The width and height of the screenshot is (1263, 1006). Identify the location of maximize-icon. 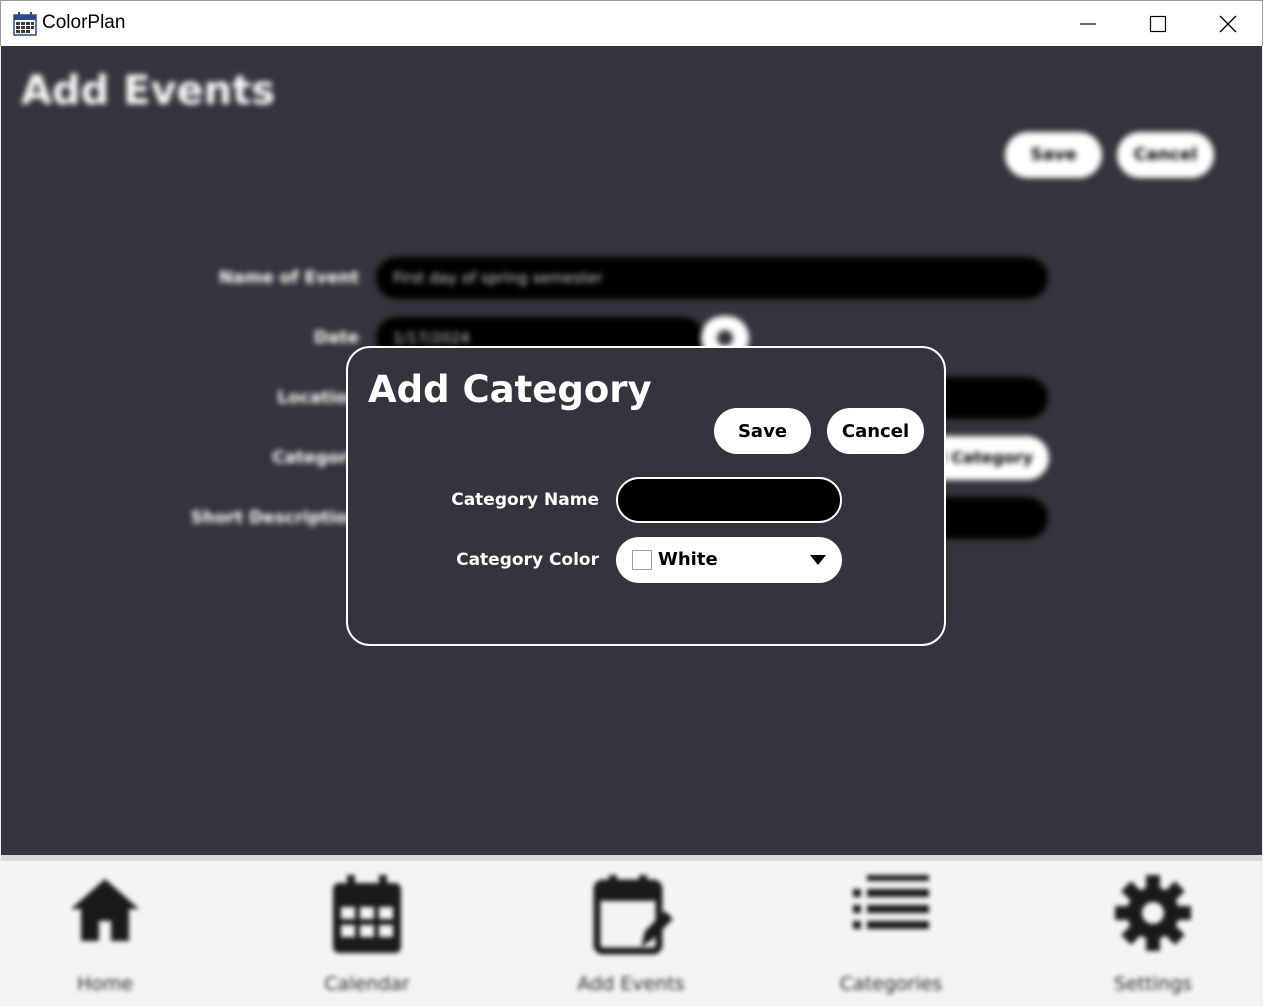
(1158, 24).